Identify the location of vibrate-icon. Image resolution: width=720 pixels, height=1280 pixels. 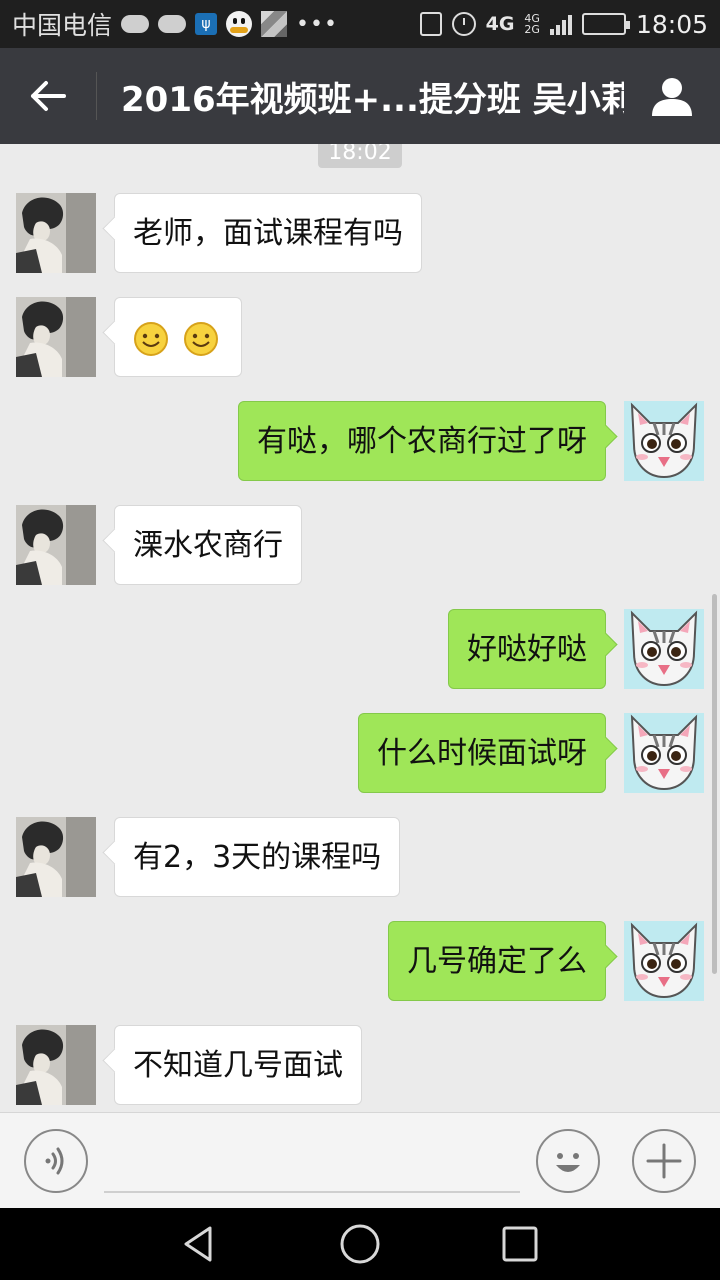
(430, 24).